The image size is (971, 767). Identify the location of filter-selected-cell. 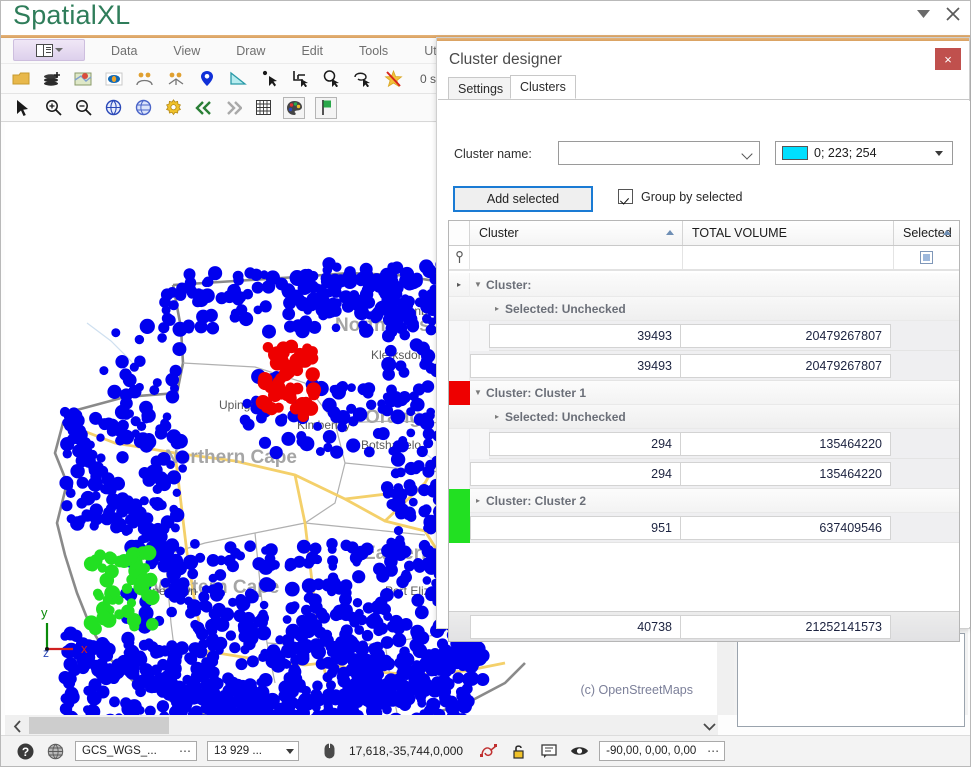
(926, 257).